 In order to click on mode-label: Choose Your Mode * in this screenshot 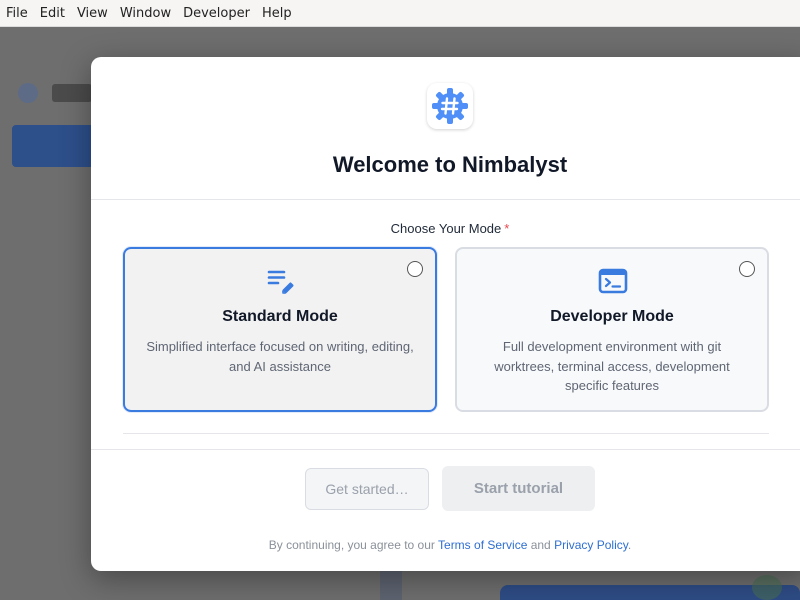, I will do `click(445, 228)`.